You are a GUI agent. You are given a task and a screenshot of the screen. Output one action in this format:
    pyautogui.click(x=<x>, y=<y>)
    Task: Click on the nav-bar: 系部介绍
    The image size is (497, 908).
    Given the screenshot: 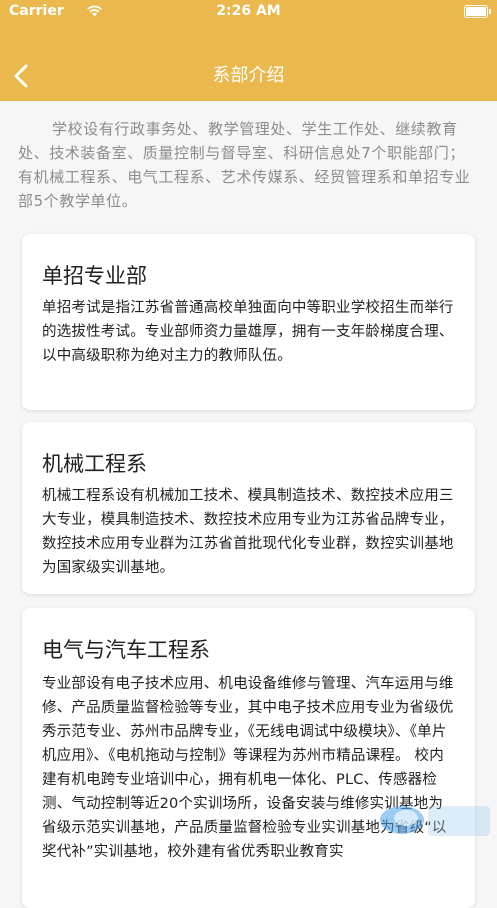 What is the action you would take?
    pyautogui.click(x=248, y=74)
    